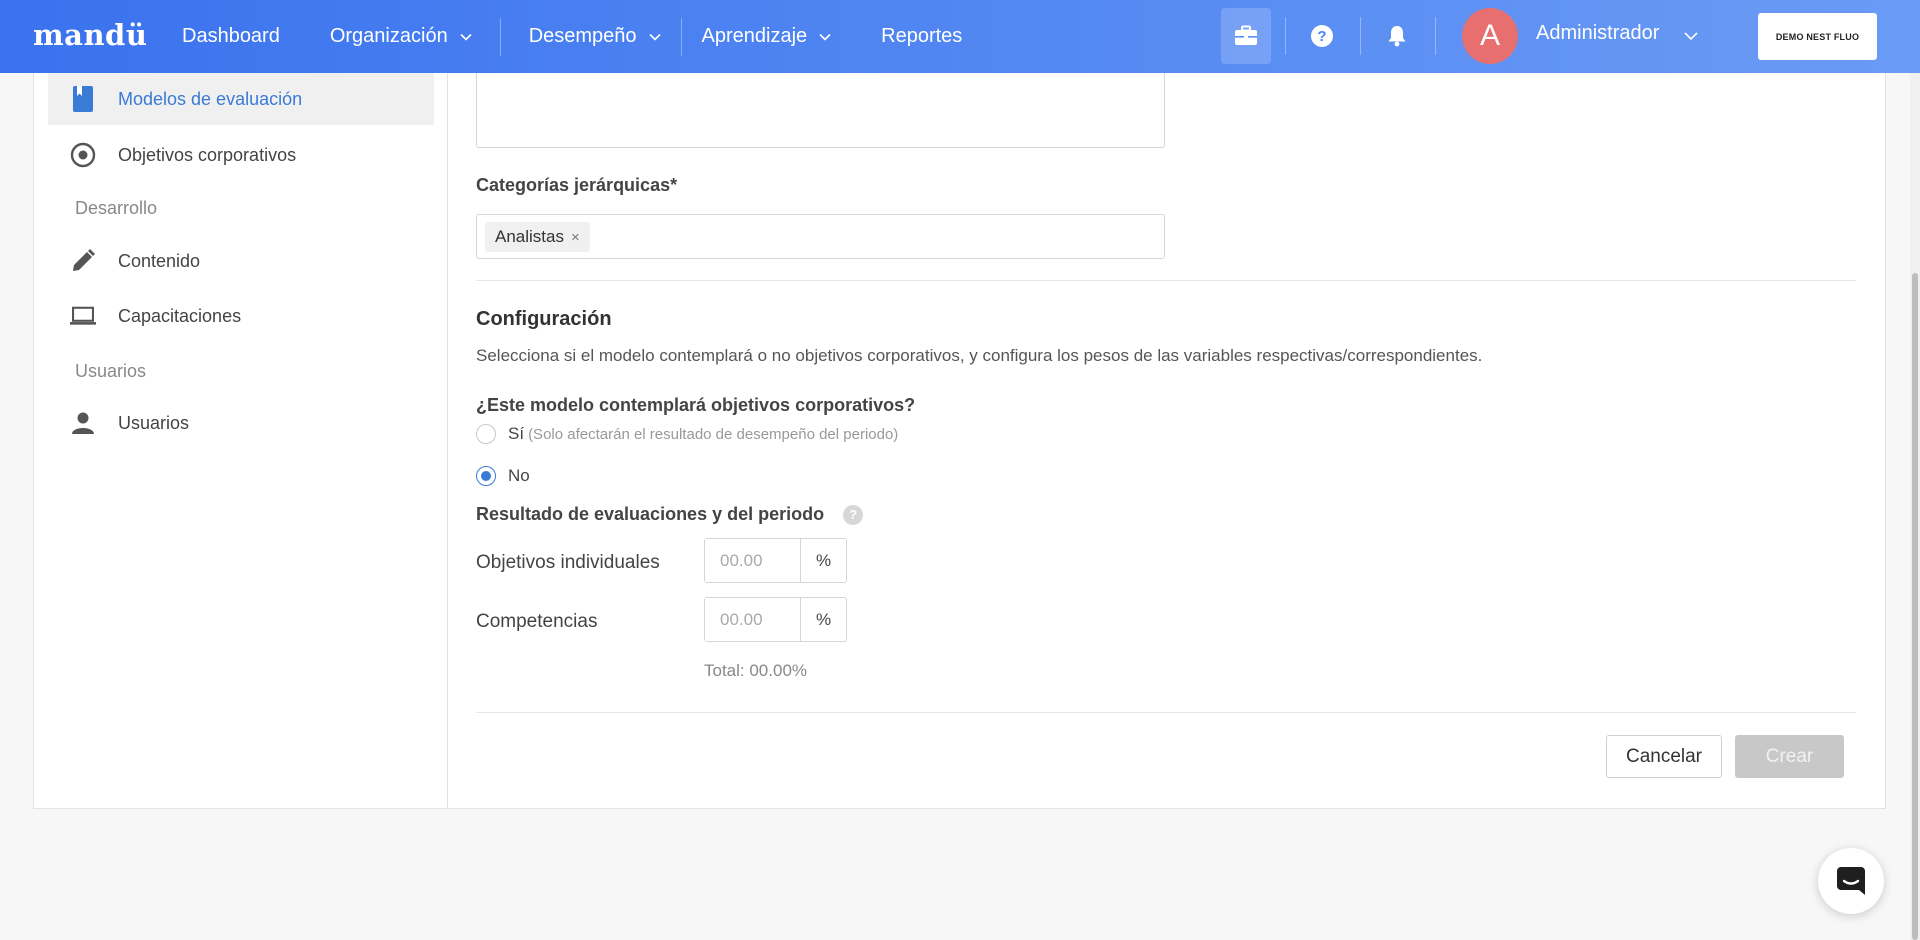 This screenshot has width=1920, height=940. I want to click on sidebar-section-usuarios: Usuarios, so click(111, 371).